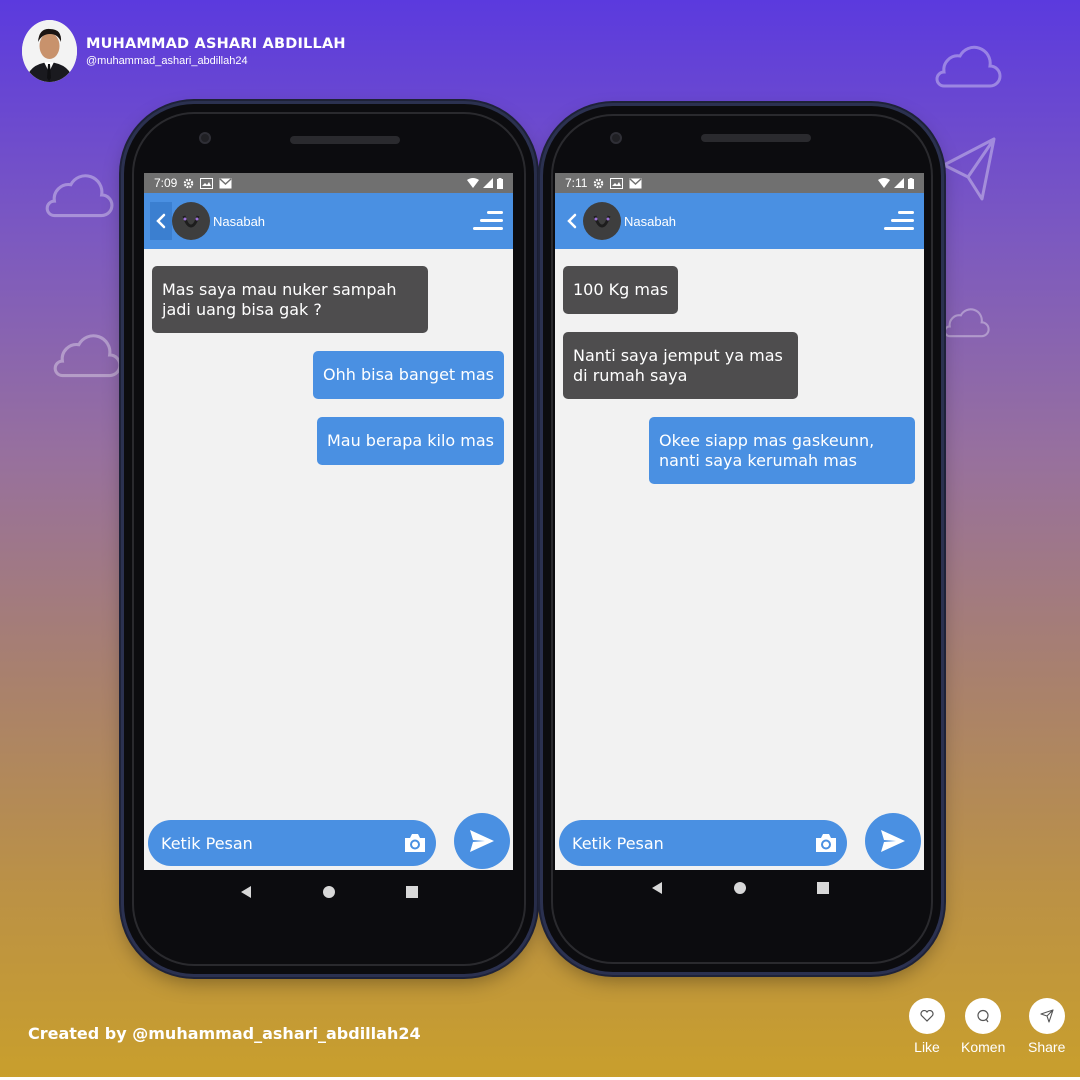 The image size is (1080, 1080). What do you see at coordinates (1047, 1047) in the screenshot?
I see `share-label: Share` at bounding box center [1047, 1047].